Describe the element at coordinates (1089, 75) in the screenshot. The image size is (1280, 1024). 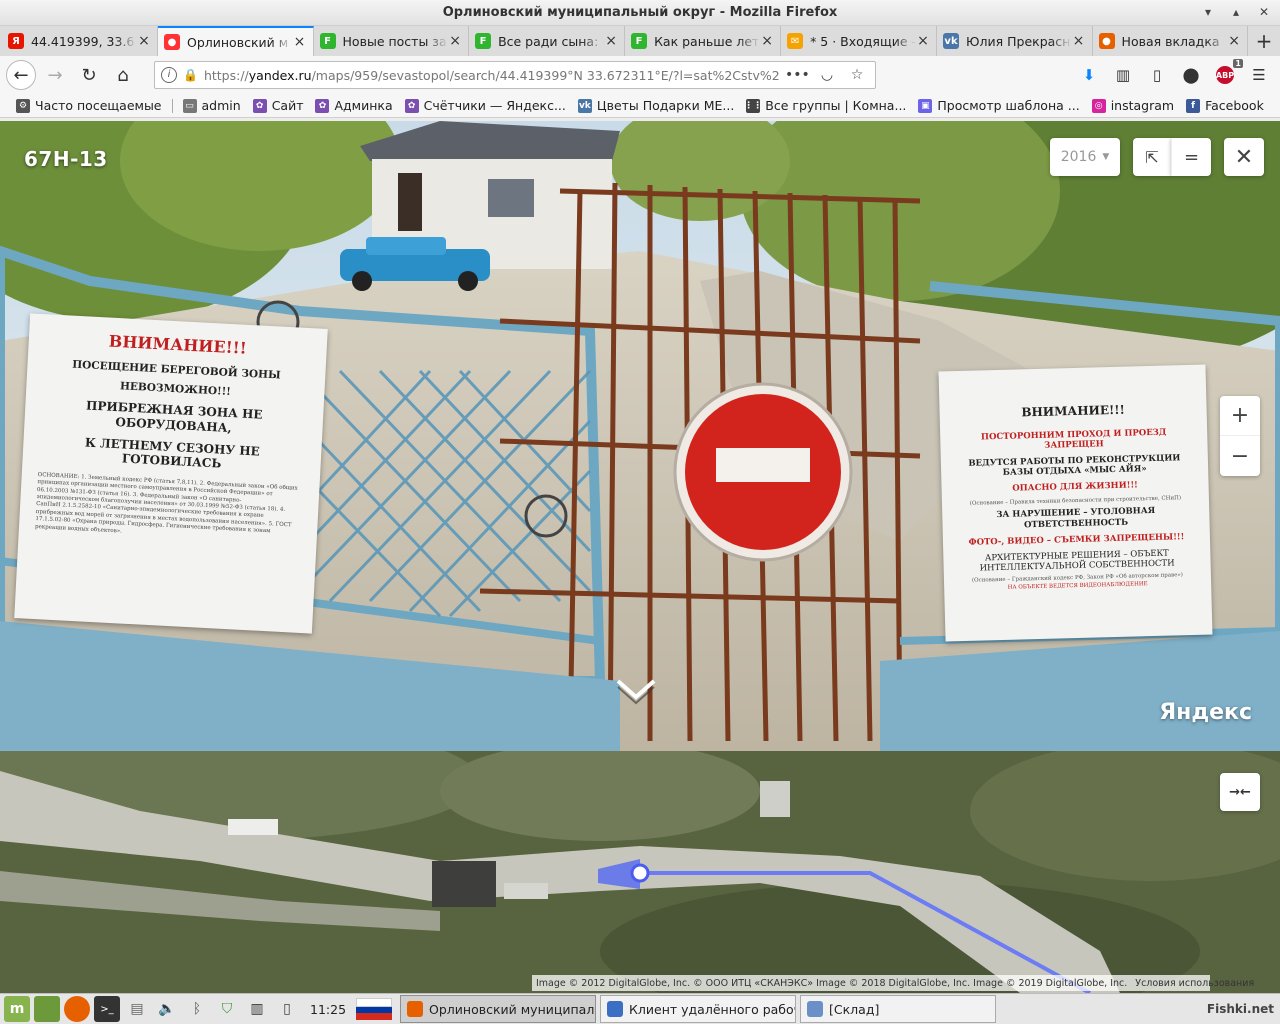
I see `downloads-icon: ⬇` at that location.